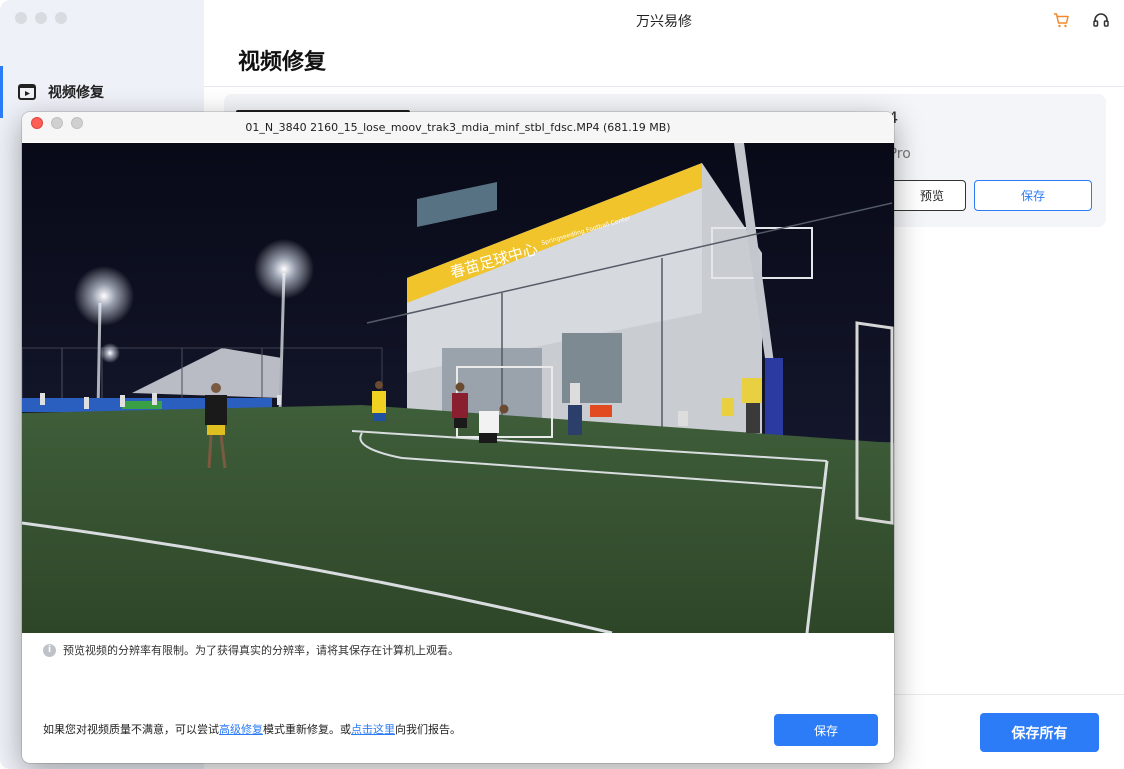 This screenshot has width=1124, height=769. What do you see at coordinates (27, 92) in the screenshot?
I see `video-icon` at bounding box center [27, 92].